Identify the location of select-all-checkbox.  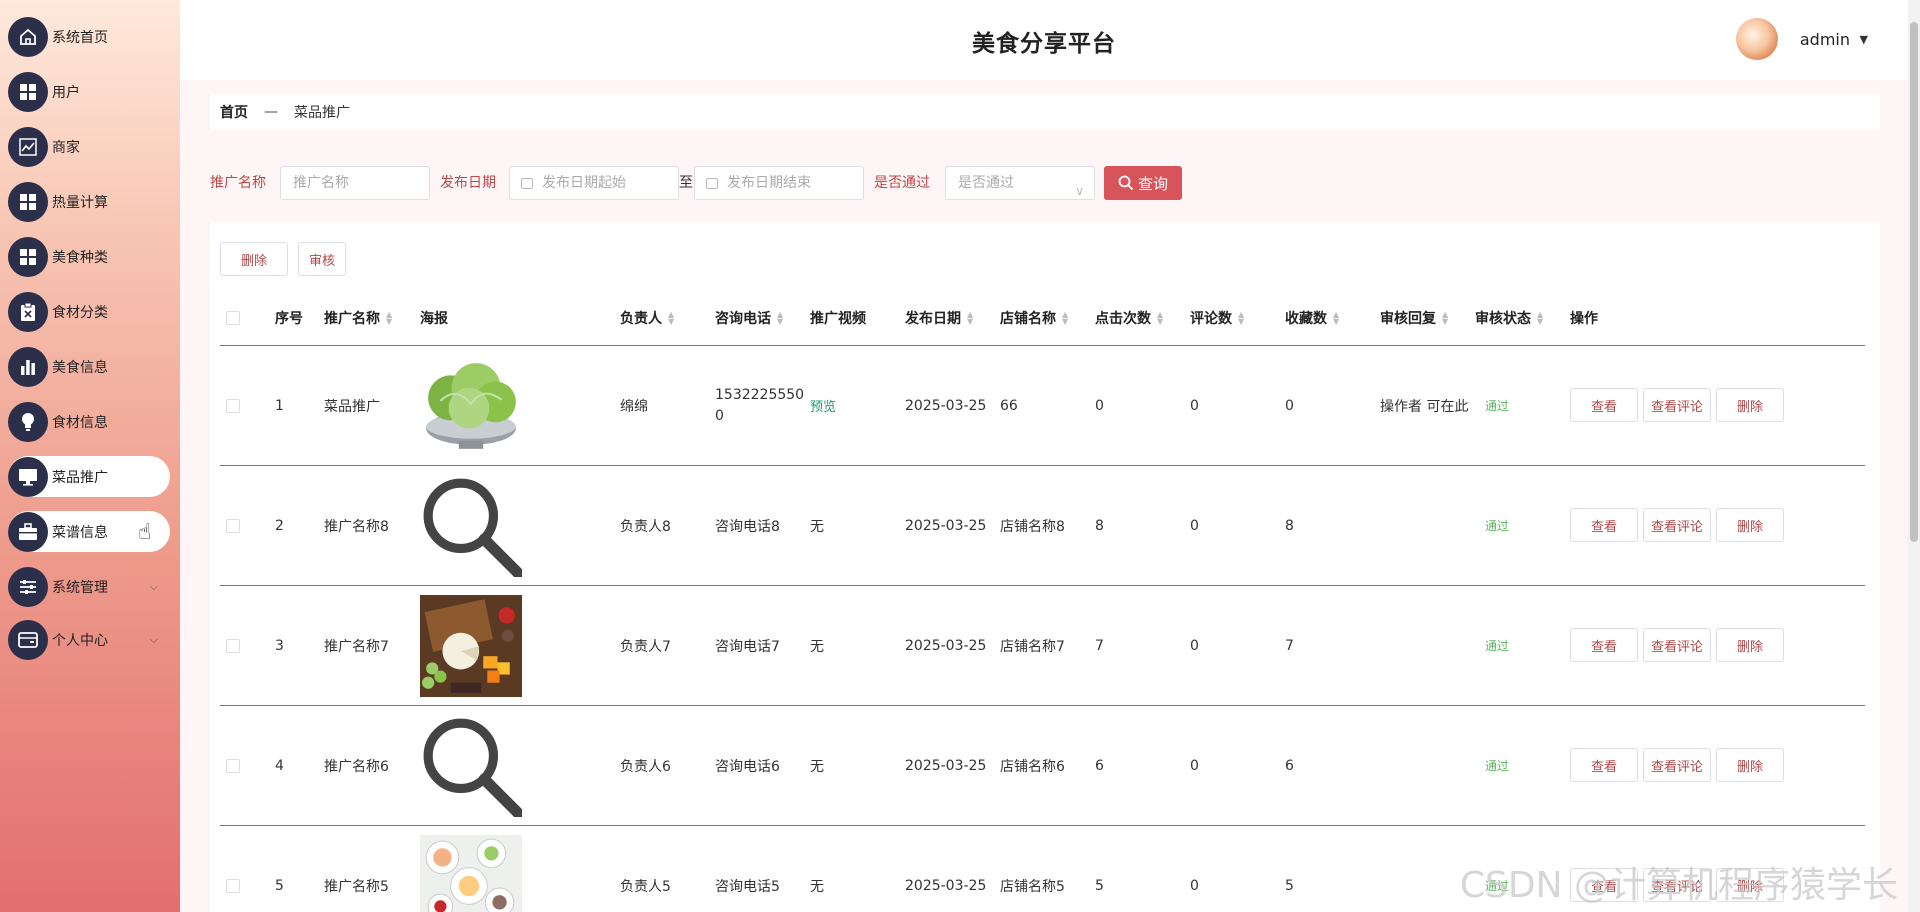
(233, 317).